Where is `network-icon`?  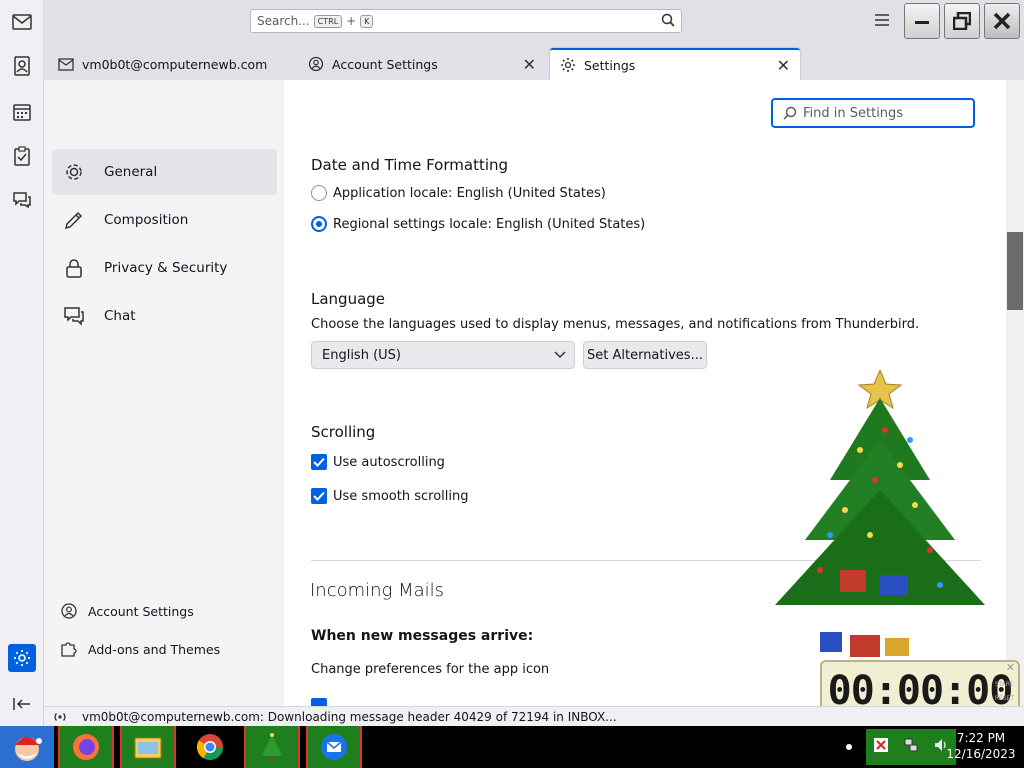 network-icon is located at coordinates (911, 747).